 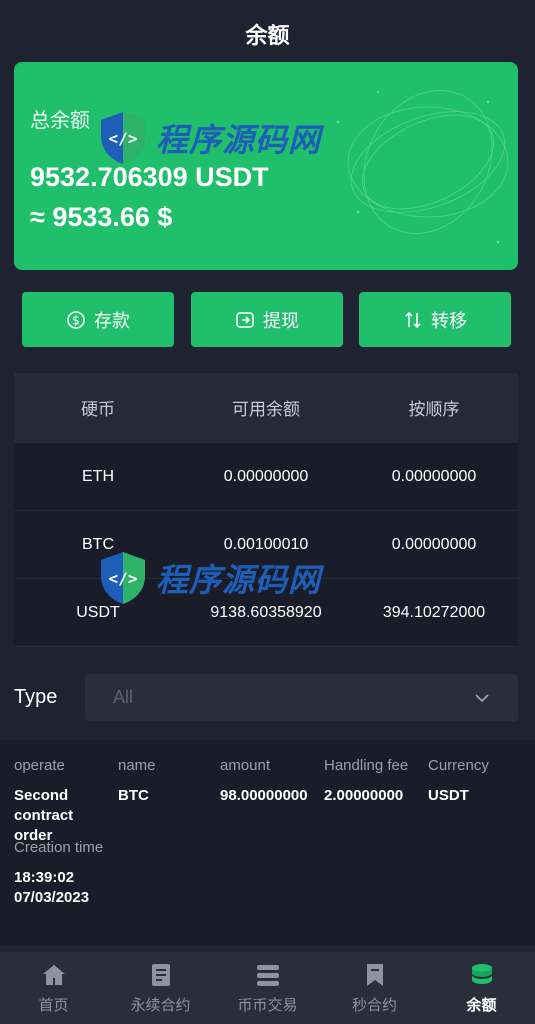 I want to click on fee-value: 2.00000000, so click(x=364, y=795).